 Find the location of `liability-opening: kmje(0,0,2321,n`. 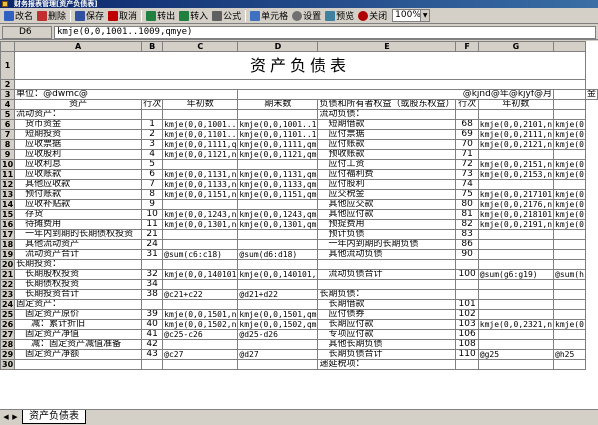

liability-opening: kmje(0,0,2321,n is located at coordinates (516, 324).